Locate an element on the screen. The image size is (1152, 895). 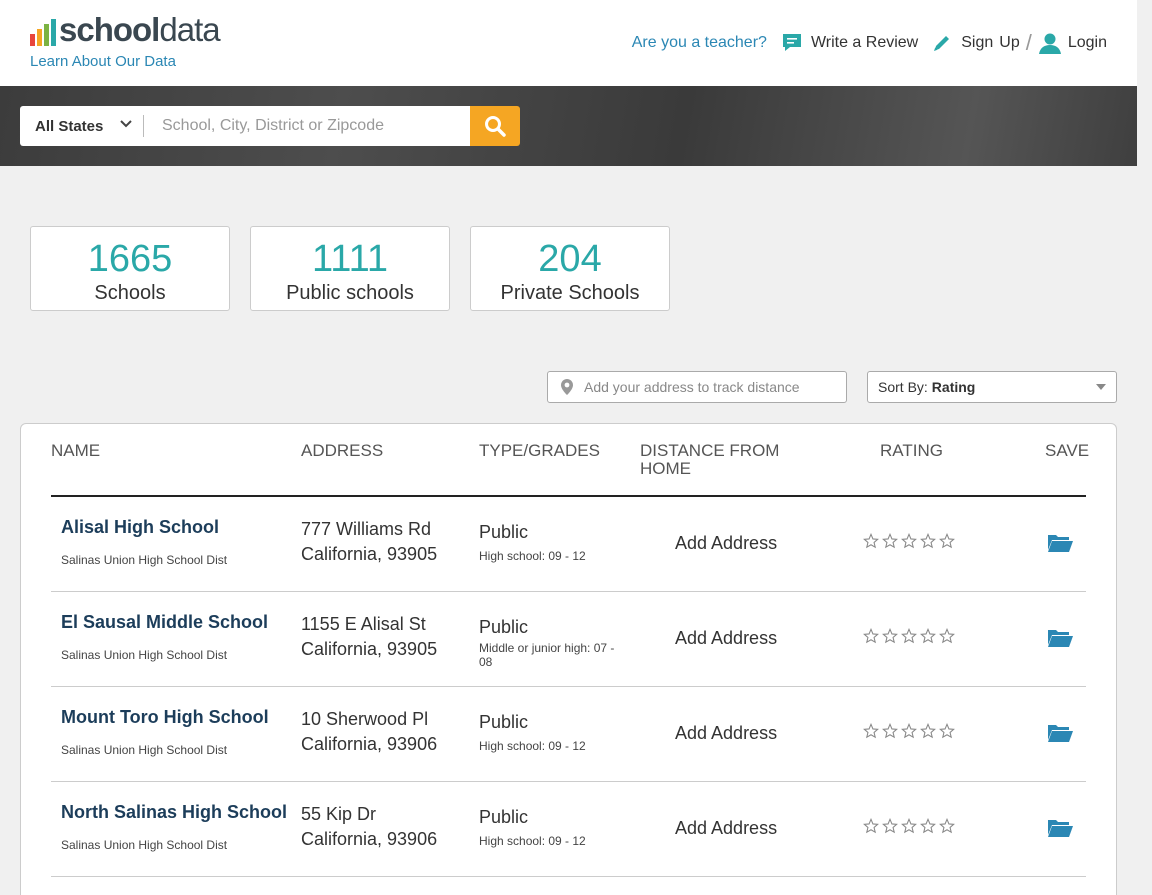
address-input is located at coordinates (709, 387).